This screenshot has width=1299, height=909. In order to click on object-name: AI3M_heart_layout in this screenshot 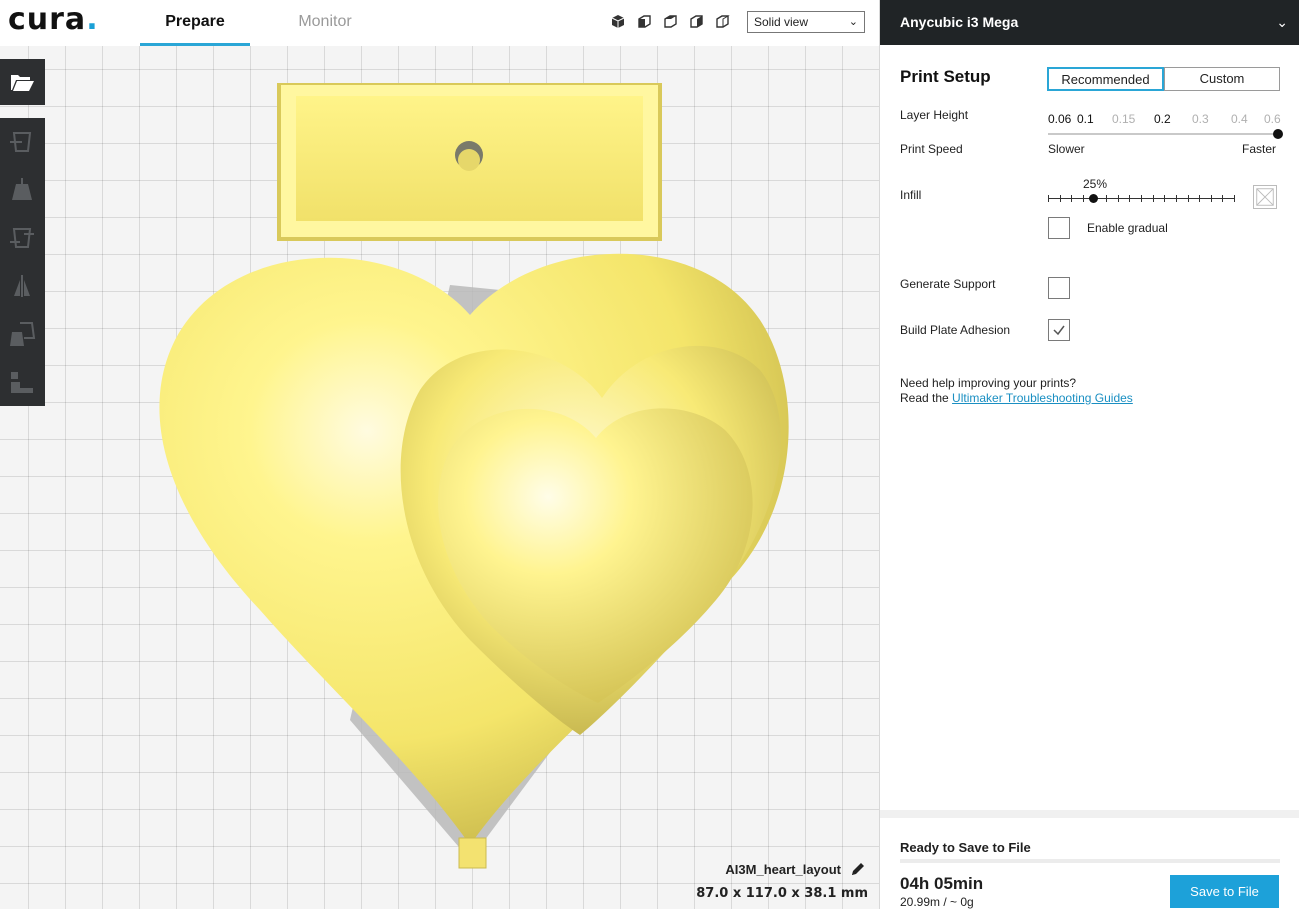, I will do `click(783, 869)`.